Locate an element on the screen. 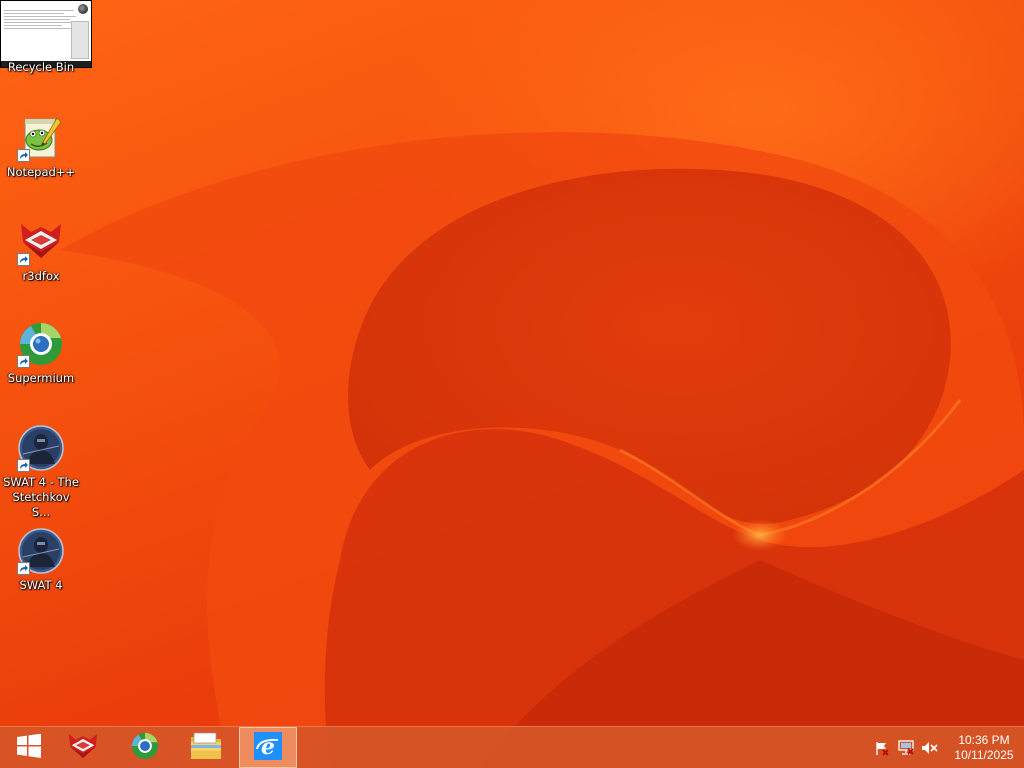 The width and height of the screenshot is (1024, 768). internet-explorer-icon: e is located at coordinates (268, 748).